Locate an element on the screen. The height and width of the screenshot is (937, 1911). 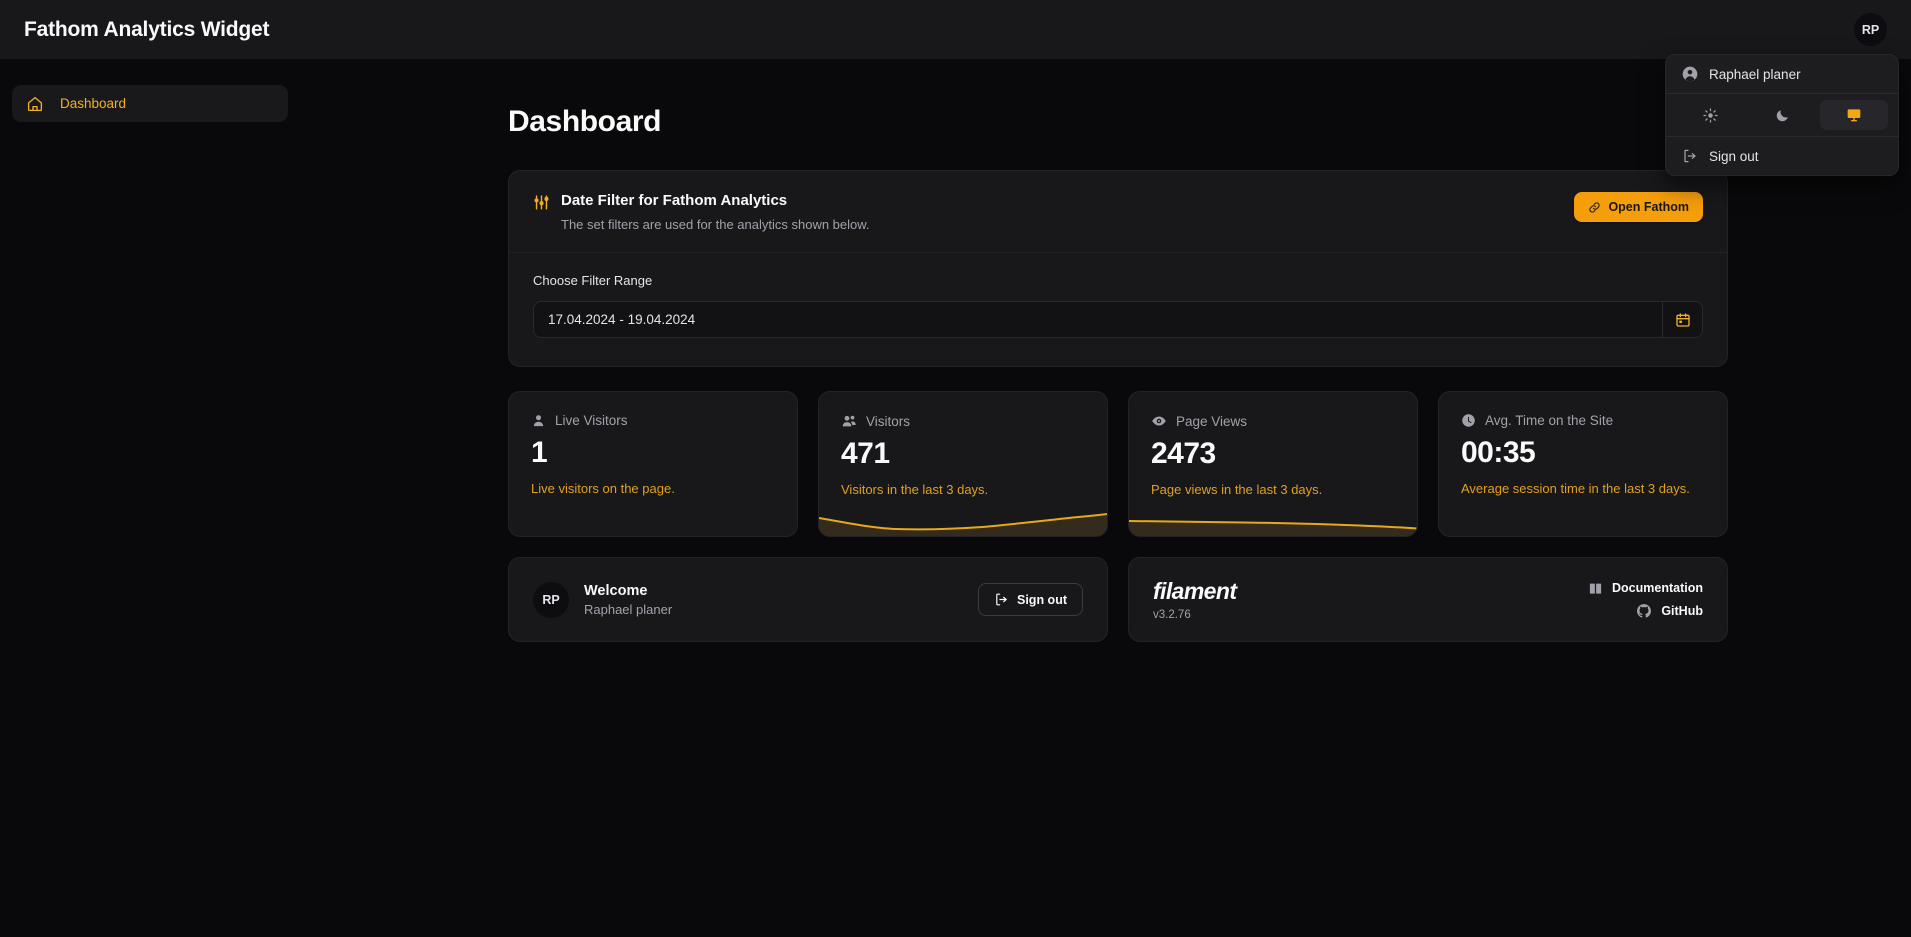
menu-signout-label: Sign out is located at coordinates (1734, 156).